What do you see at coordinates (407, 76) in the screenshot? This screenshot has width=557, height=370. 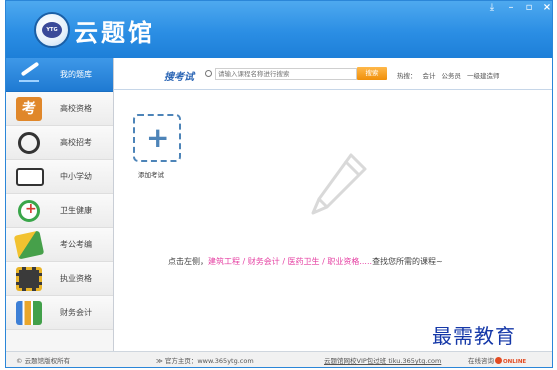 I see `hot-label: 热搜：` at bounding box center [407, 76].